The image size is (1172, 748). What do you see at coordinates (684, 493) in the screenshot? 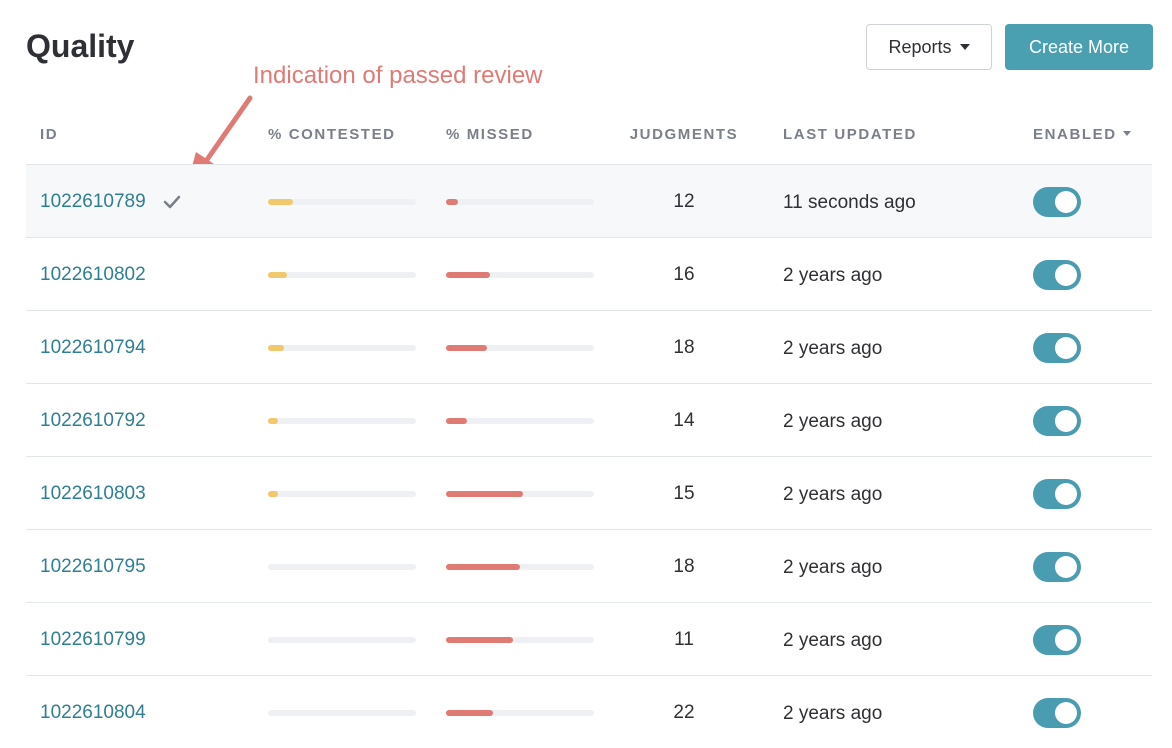
I see `judgments-count: 15` at bounding box center [684, 493].